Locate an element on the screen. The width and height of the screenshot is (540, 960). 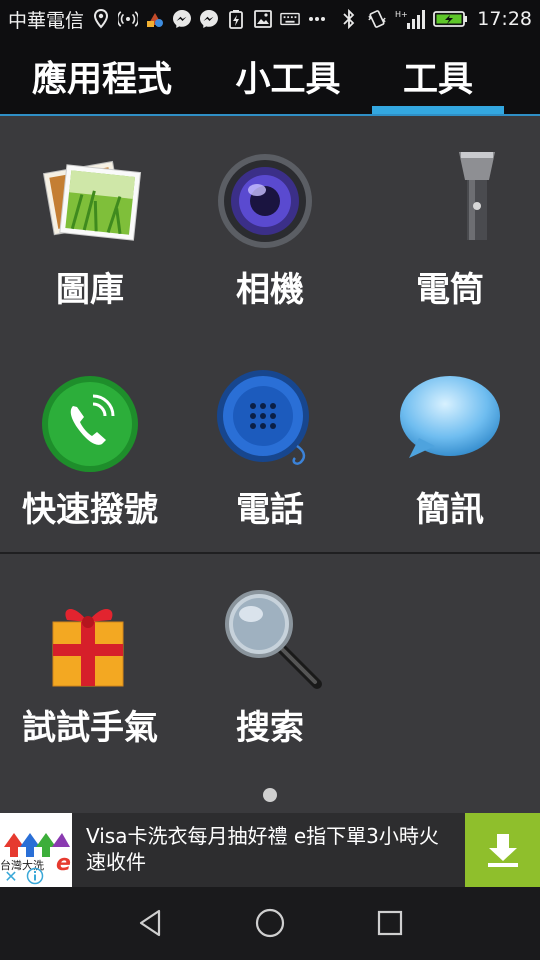
navigation-bar is located at coordinates (270, 923).